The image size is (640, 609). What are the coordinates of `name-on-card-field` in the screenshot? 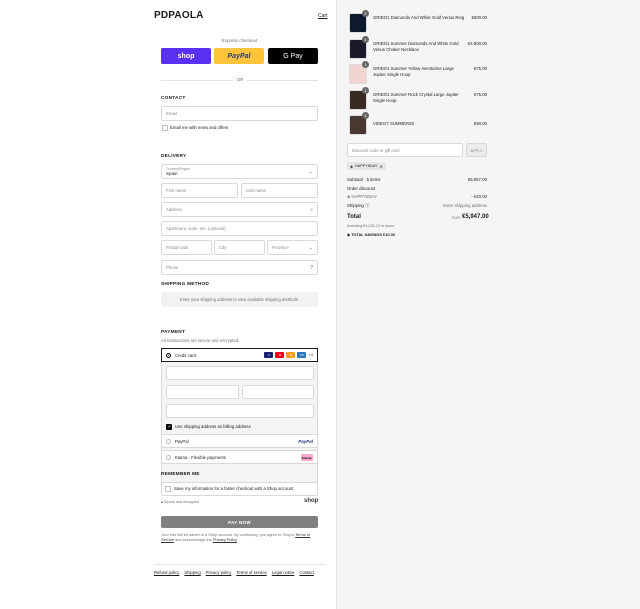 It's located at (240, 411).